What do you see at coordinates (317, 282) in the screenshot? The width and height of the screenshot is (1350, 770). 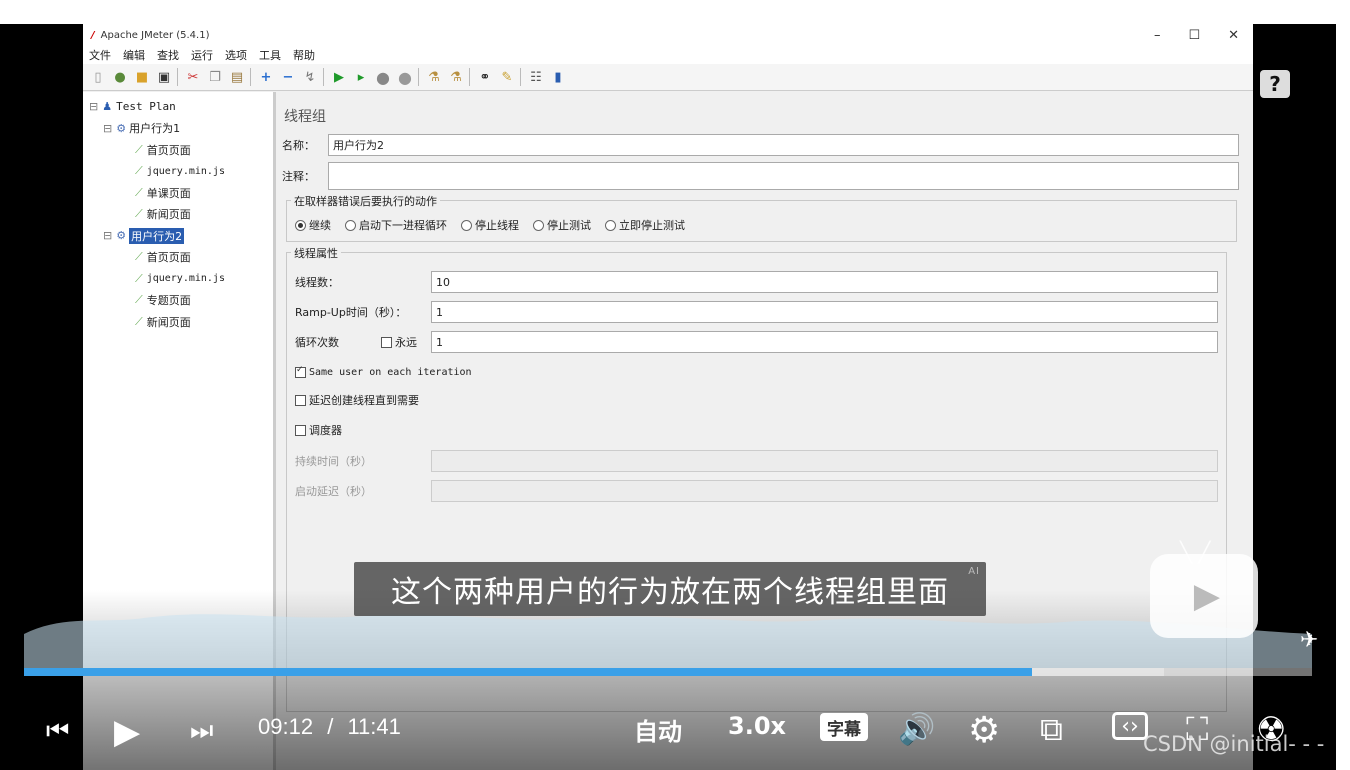 I see `threads-label: 线程数：` at bounding box center [317, 282].